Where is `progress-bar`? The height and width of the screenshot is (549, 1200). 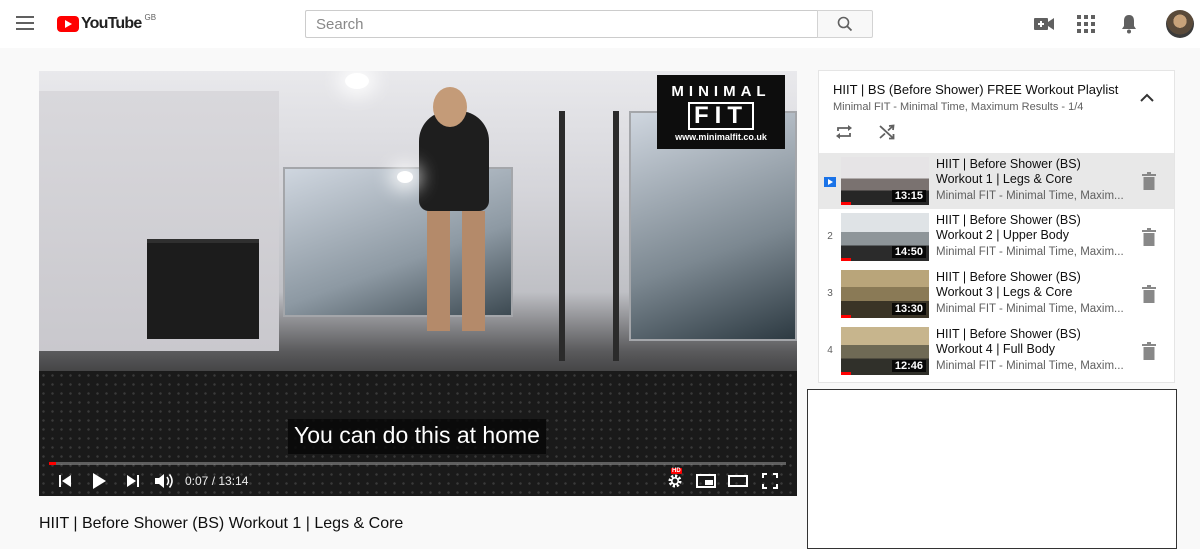
progress-bar is located at coordinates (417, 463).